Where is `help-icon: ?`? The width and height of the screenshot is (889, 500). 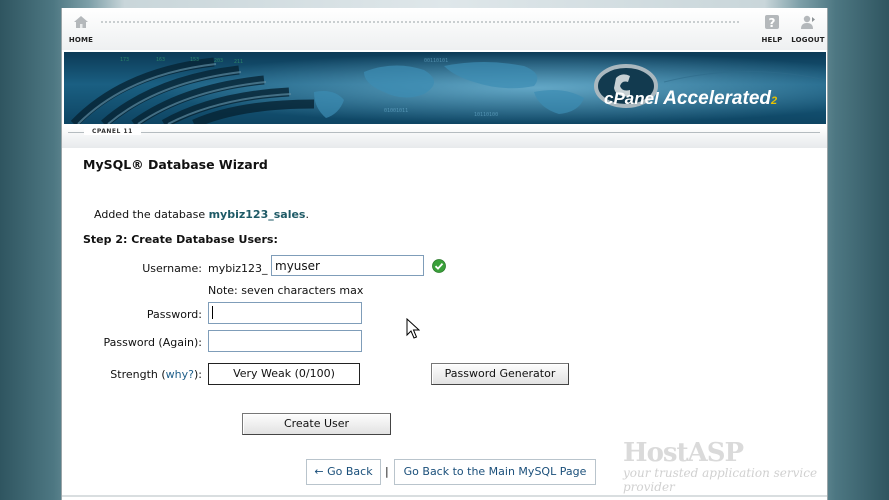 help-icon: ? is located at coordinates (772, 22).